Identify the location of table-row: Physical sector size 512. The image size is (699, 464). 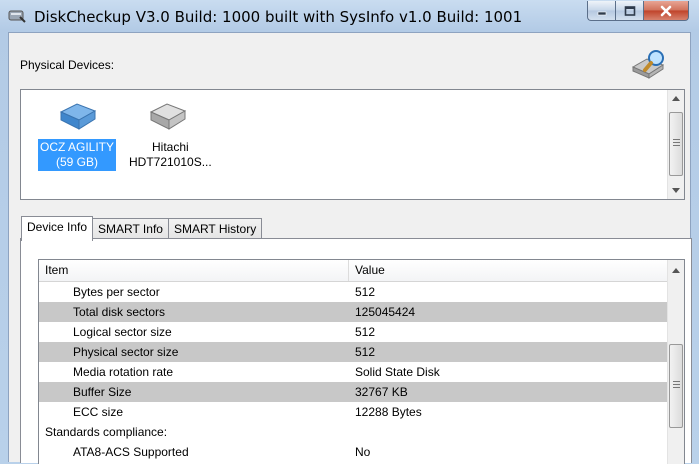
(353, 352).